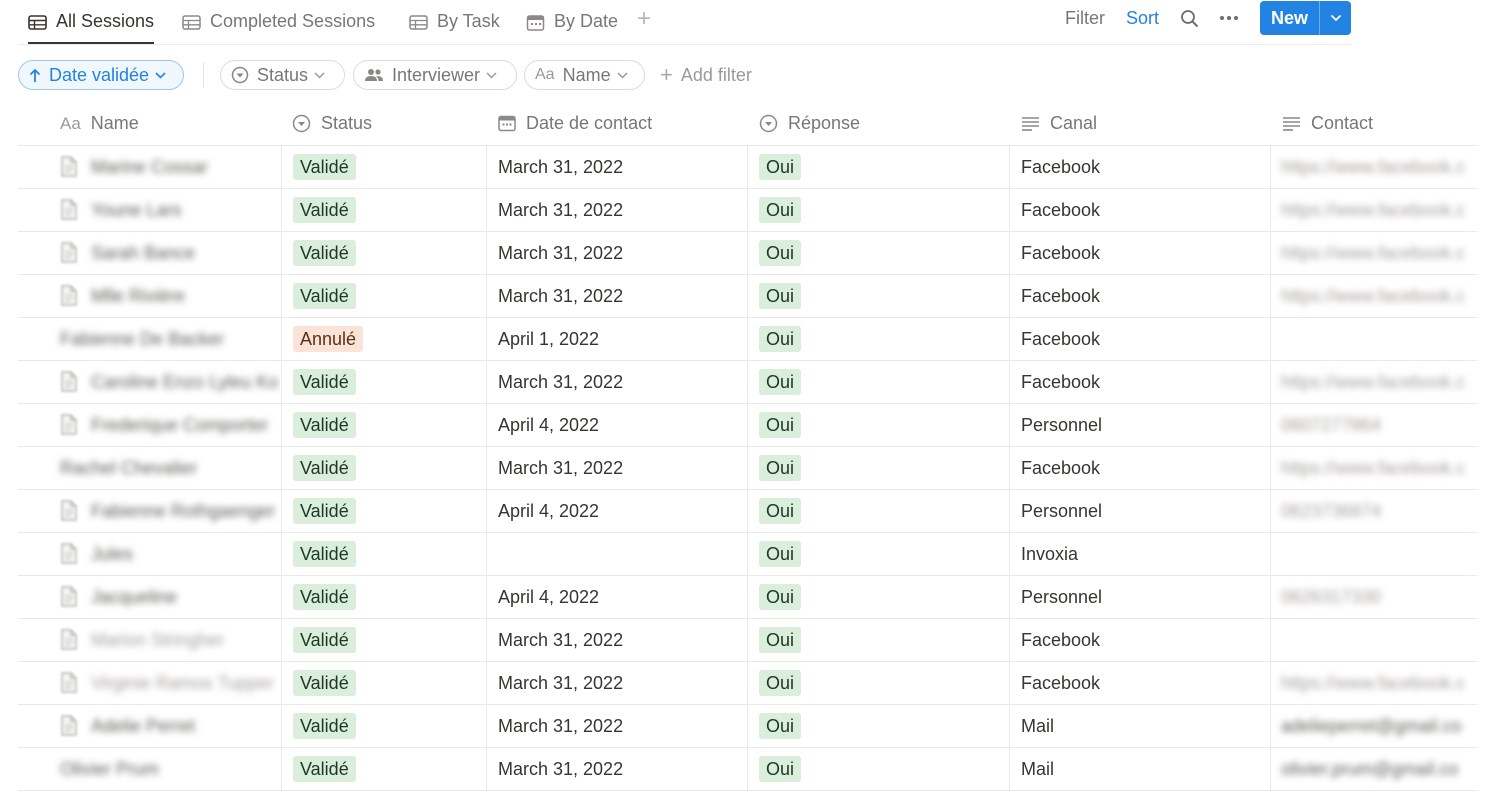  Describe the element at coordinates (149, 683) in the screenshot. I see `cell-name: Virginie Ramos Tupper` at that location.